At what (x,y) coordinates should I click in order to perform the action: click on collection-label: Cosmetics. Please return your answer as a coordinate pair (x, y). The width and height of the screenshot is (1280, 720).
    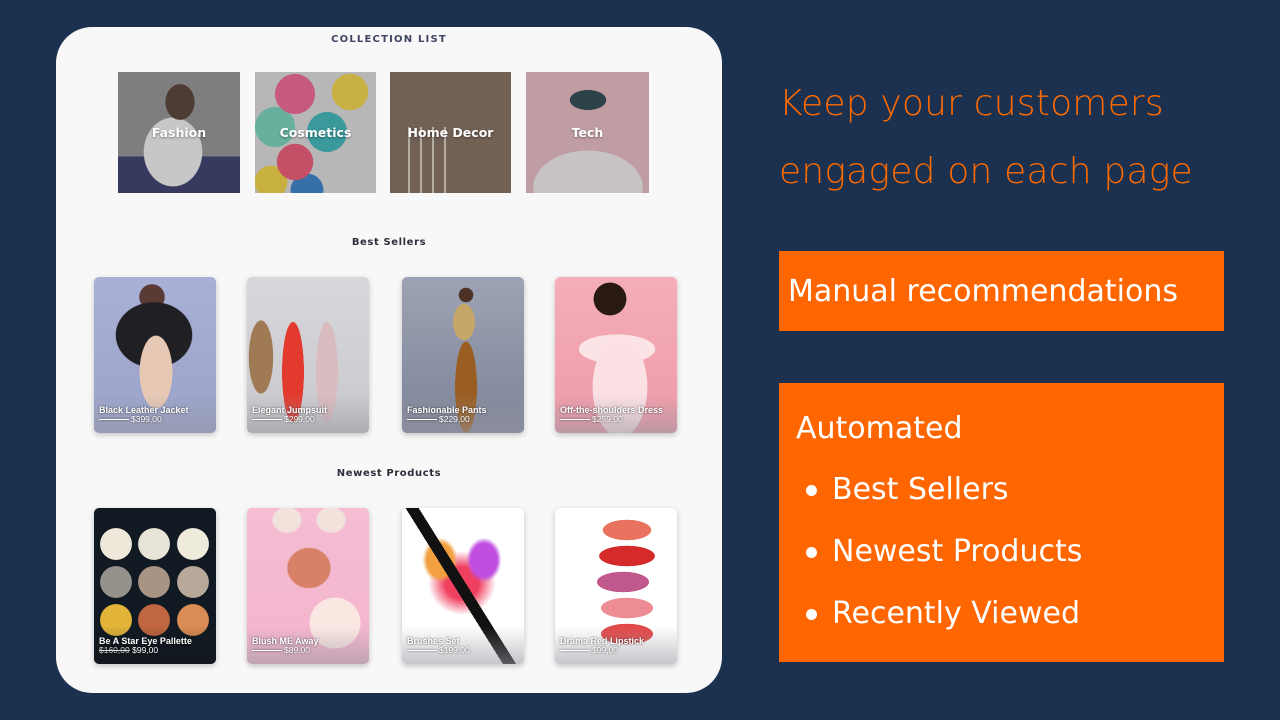
    Looking at the image, I should click on (315, 132).